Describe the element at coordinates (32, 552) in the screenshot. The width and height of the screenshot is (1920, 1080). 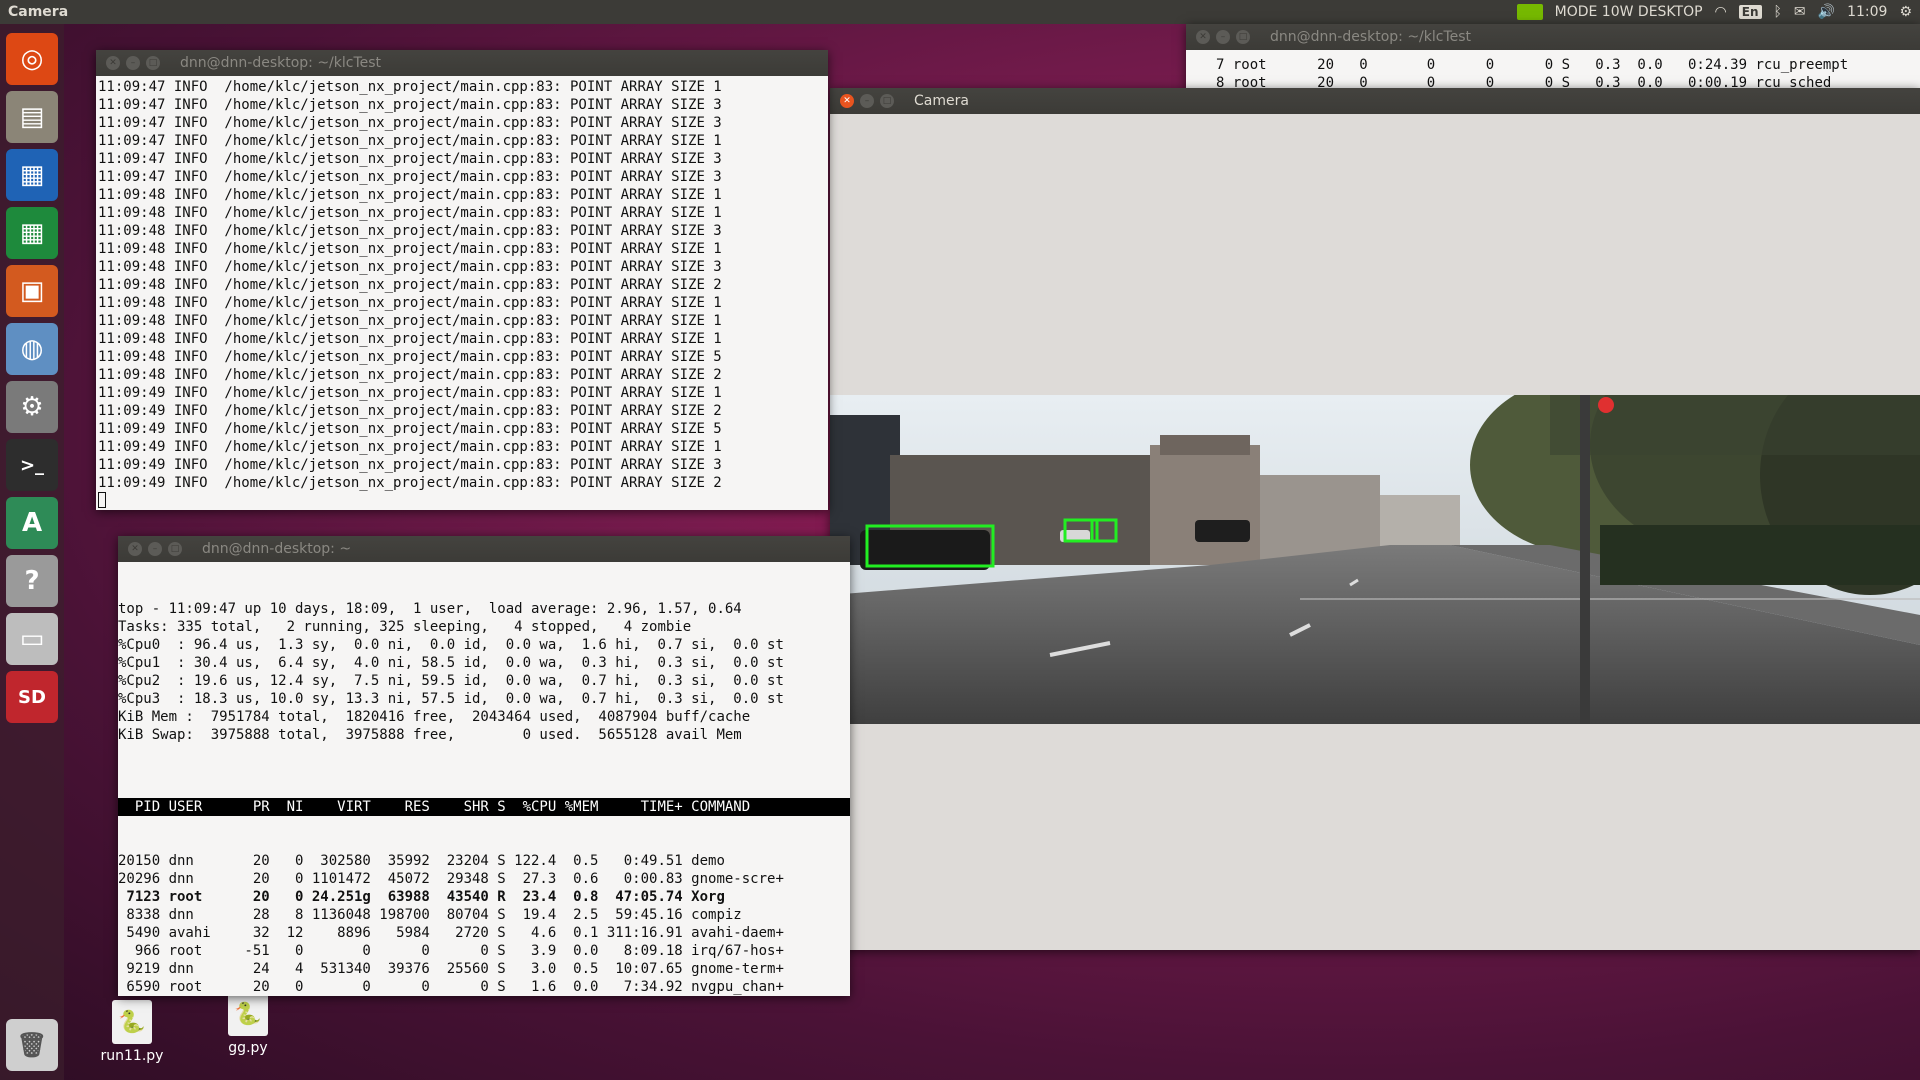
I see `launcher: ◎ ▤ ▦ ▦ ▣ ◍ ⚙ >_ A? ▭ SD 🗑` at that location.